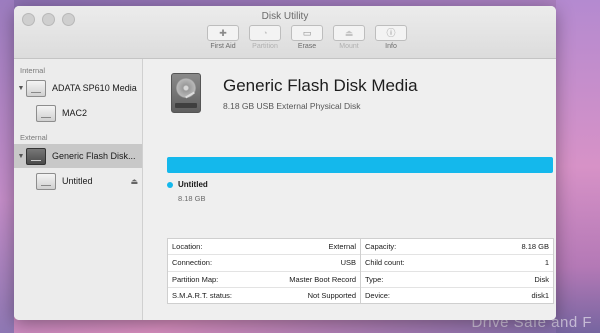 The width and height of the screenshot is (600, 333). Describe the element at coordinates (349, 32) in the screenshot. I see `mount-icon: ⏏` at that location.